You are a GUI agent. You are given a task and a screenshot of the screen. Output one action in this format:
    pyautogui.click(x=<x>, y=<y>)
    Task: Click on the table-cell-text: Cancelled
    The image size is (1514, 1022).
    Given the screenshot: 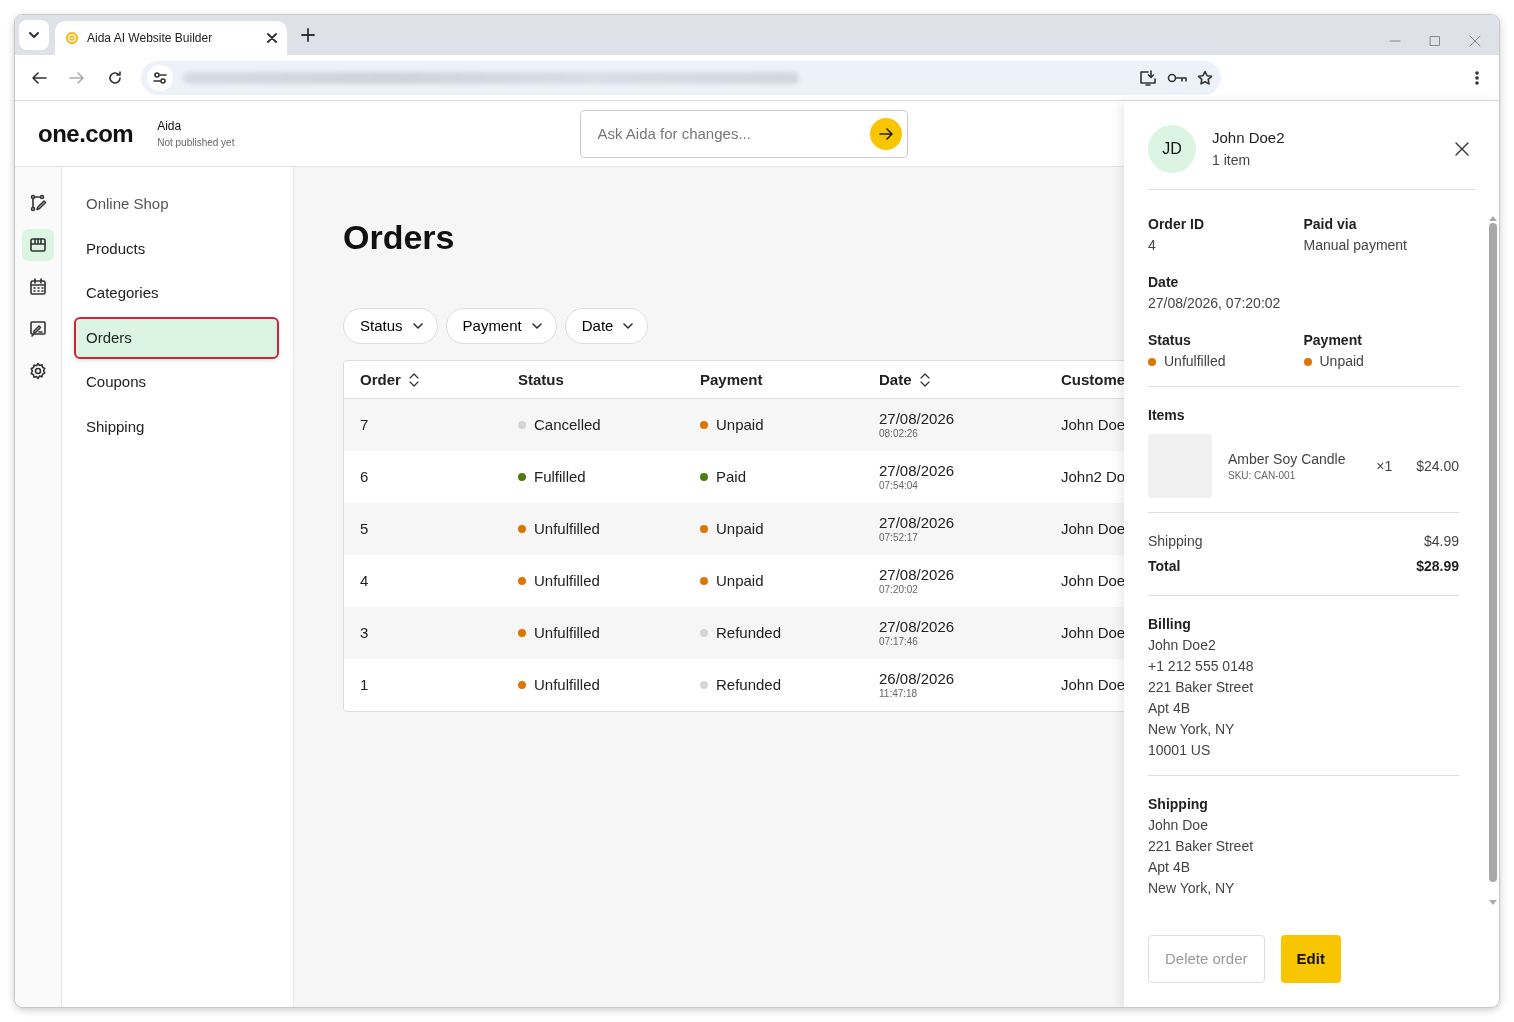 What is the action you would take?
    pyautogui.click(x=567, y=425)
    